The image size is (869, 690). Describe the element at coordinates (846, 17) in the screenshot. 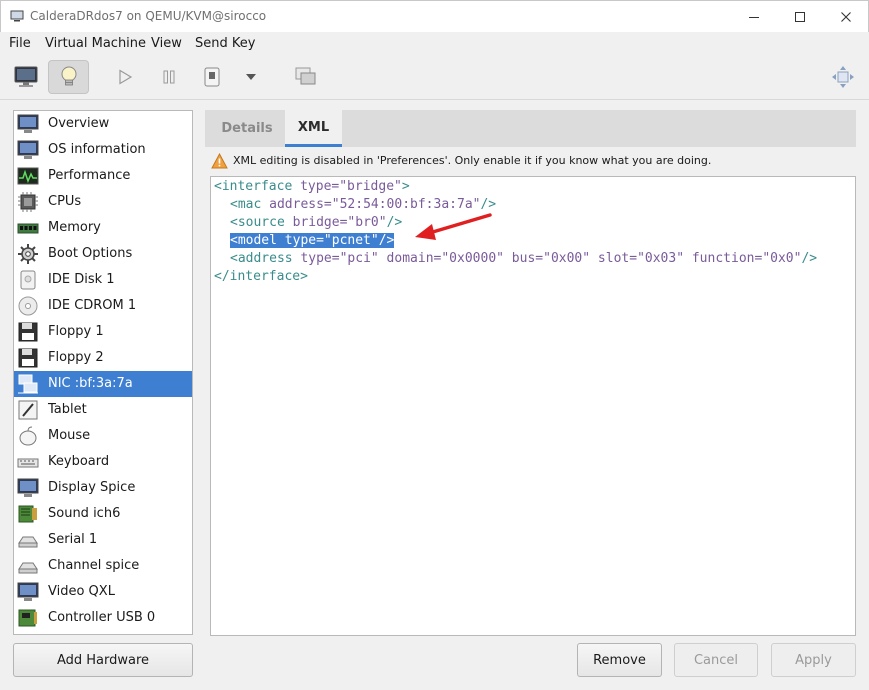

I see `close-button` at that location.